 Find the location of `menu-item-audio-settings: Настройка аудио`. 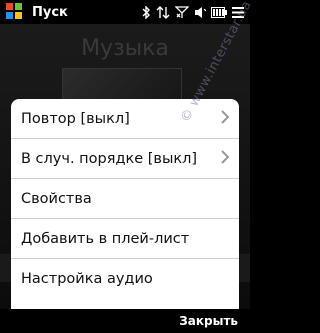

menu-item-audio-settings: Настройка аудио is located at coordinates (125, 279).